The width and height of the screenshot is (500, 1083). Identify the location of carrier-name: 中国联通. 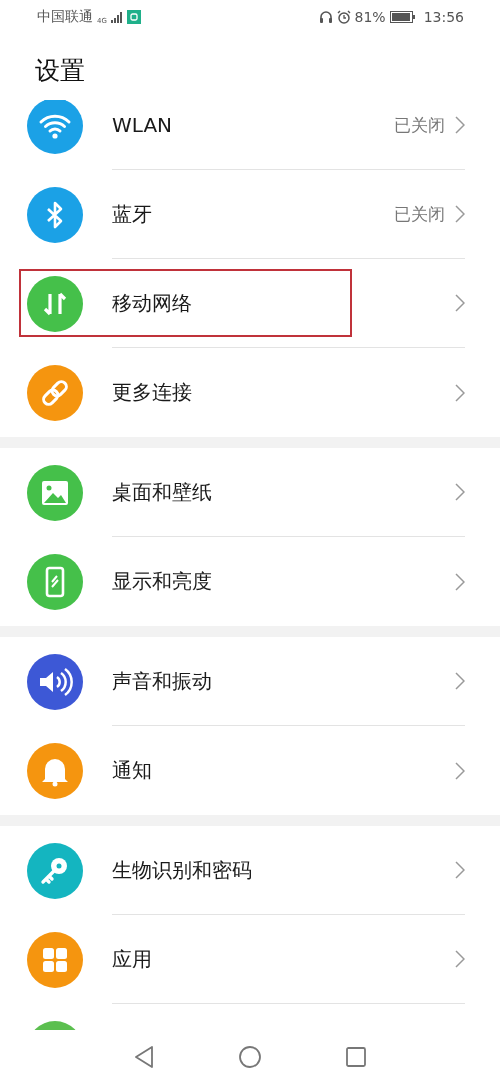
(65, 17).